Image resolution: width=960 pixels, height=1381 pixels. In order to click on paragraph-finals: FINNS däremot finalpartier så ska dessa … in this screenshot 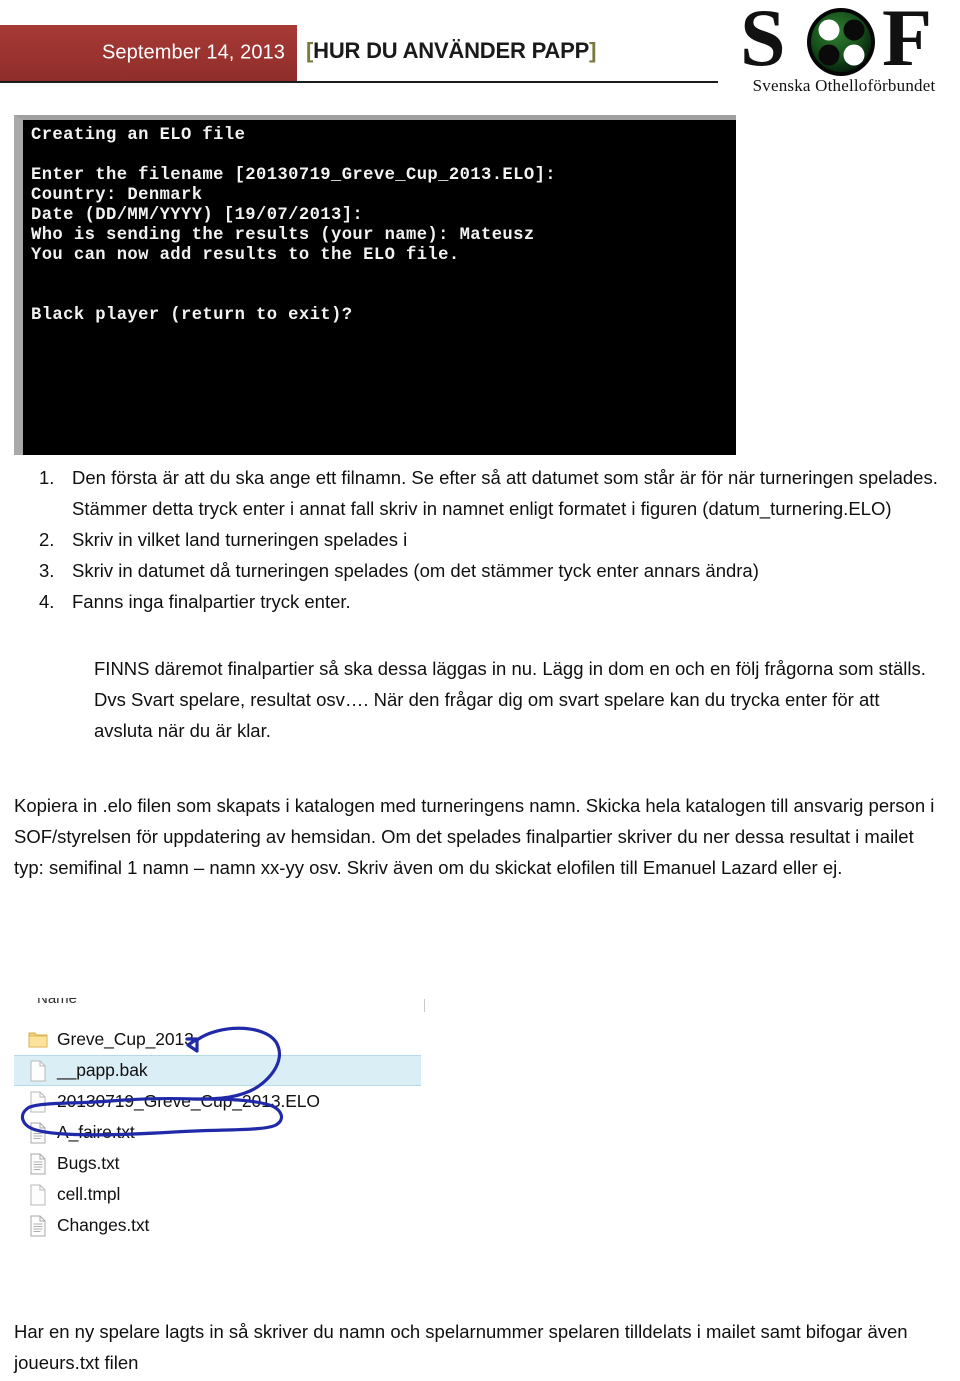, I will do `click(510, 699)`.